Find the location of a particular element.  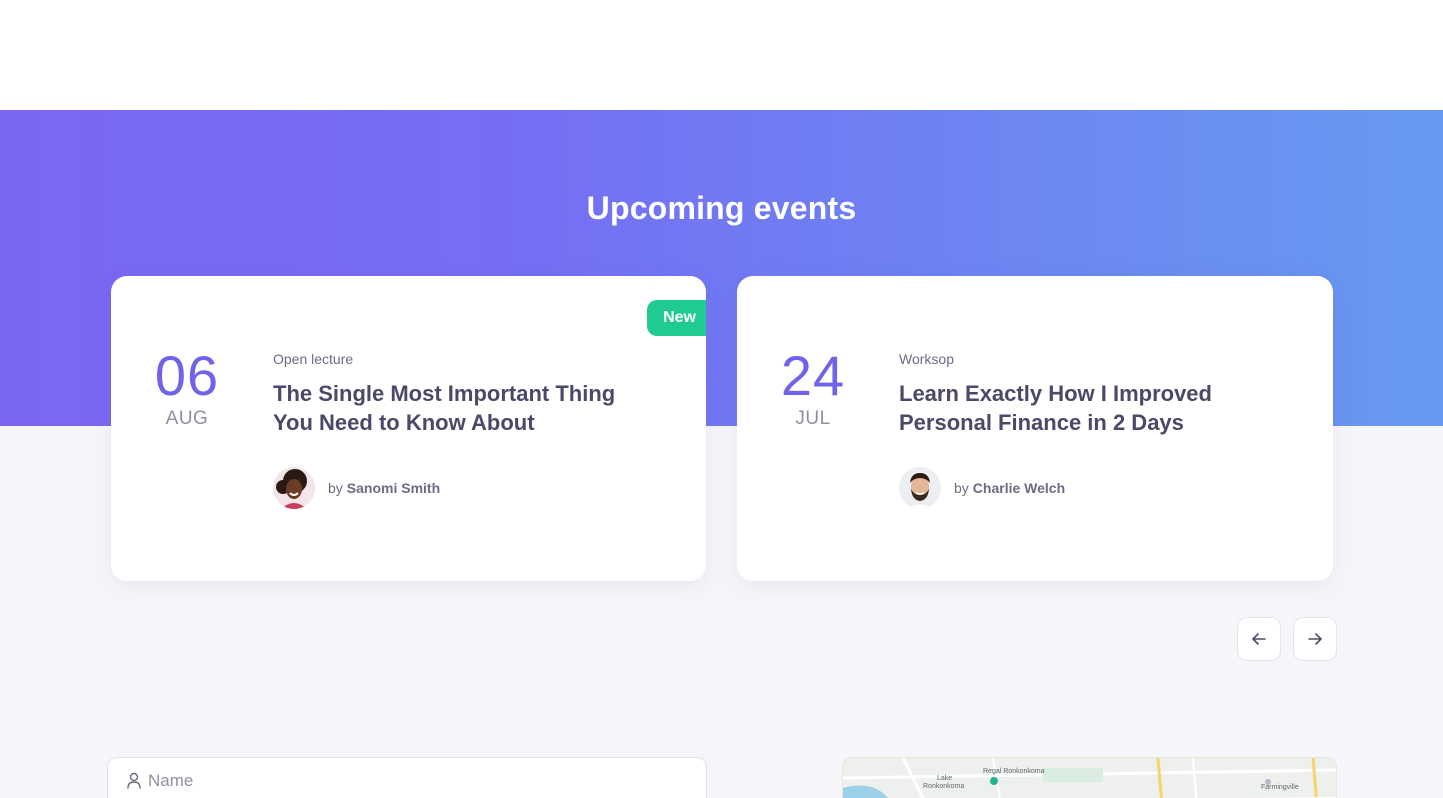

event-title-line: Personal Finance in 2 Days is located at coordinates (1041, 422).